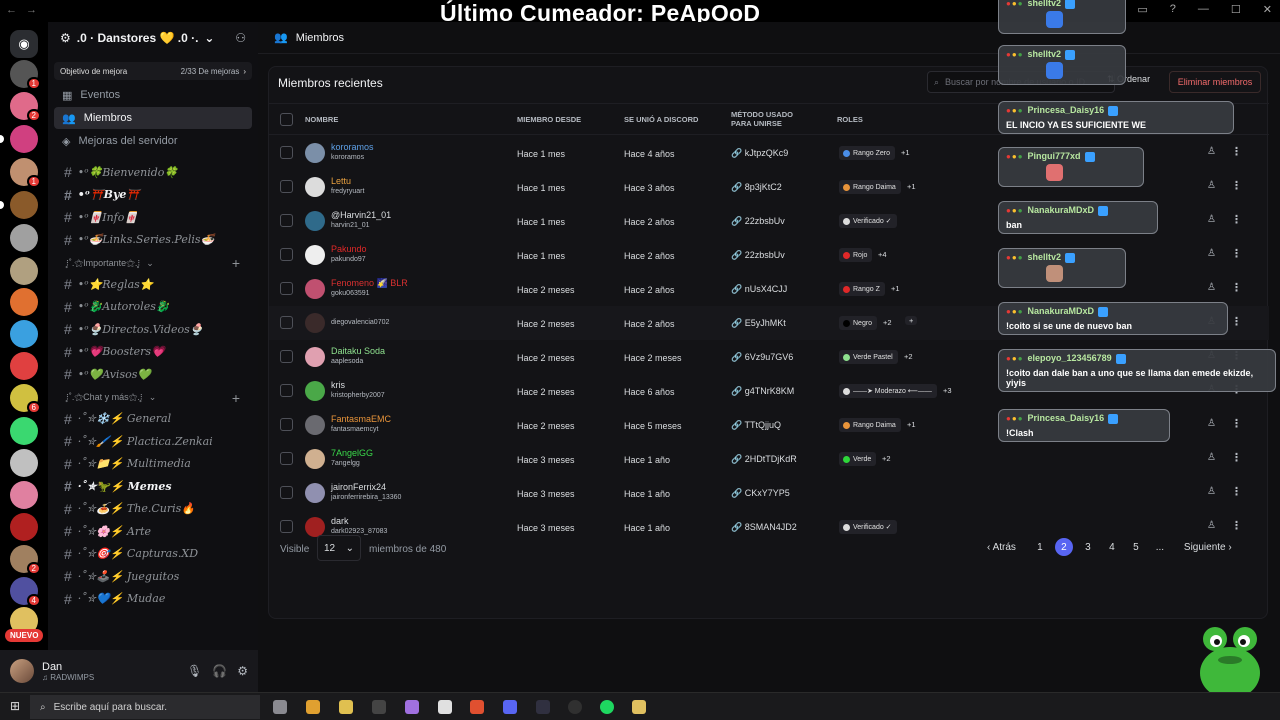 Image resolution: width=1280 pixels, height=720 pixels. I want to click on col-name: NOMBRE, so click(321, 119).